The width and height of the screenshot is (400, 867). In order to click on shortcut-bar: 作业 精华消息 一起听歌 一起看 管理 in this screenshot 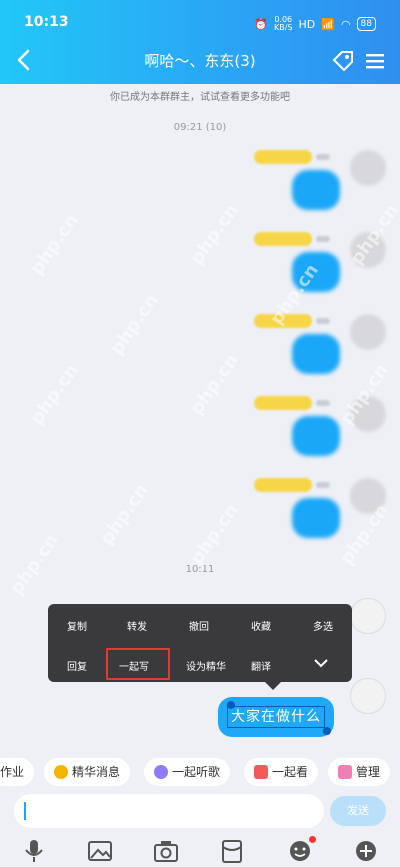, I will do `click(200, 772)`.